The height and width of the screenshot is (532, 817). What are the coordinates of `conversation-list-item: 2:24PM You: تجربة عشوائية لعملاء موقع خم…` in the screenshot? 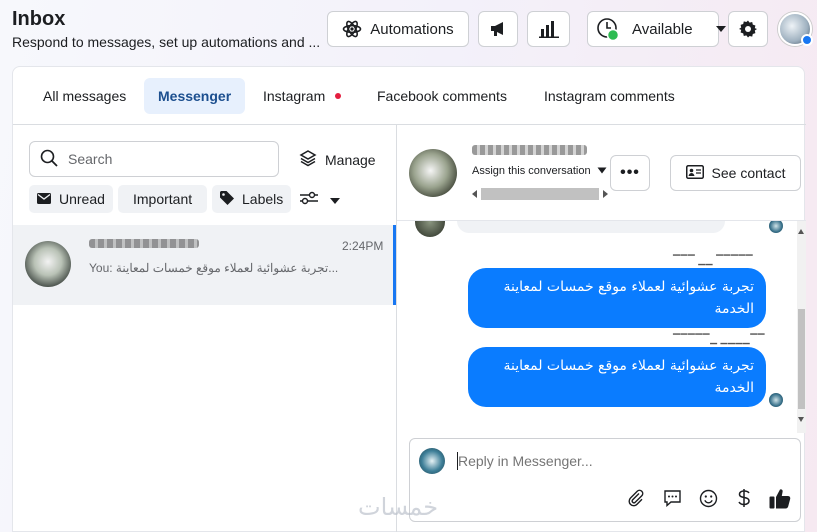 It's located at (204, 265).